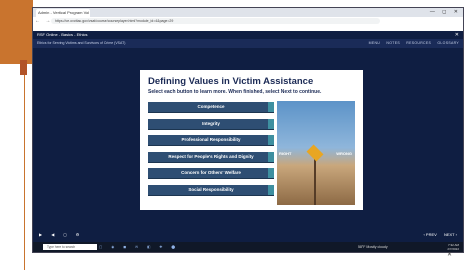 Image resolution: width=469 pixels, height=270 pixels. I want to click on social-responsibility-button: Social Responsibility, so click(211, 190).